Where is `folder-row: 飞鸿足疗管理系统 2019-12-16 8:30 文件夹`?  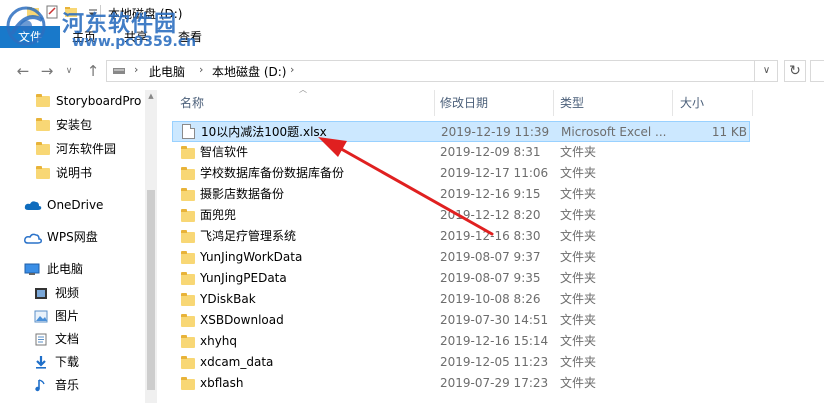 folder-row: 飞鸿足疗管理系统 2019-12-16 8:30 文件夹 is located at coordinates (461, 236).